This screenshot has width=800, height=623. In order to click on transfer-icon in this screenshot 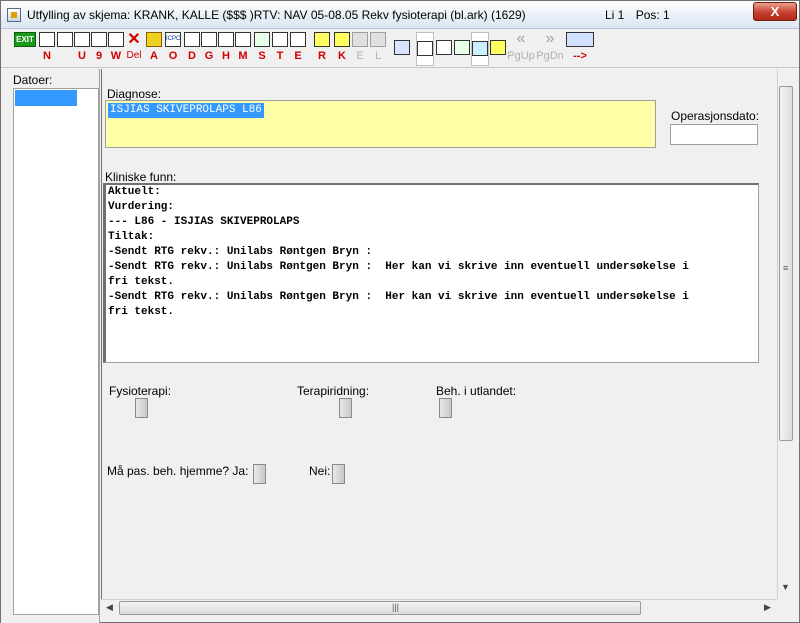, I will do `click(498, 47)`.